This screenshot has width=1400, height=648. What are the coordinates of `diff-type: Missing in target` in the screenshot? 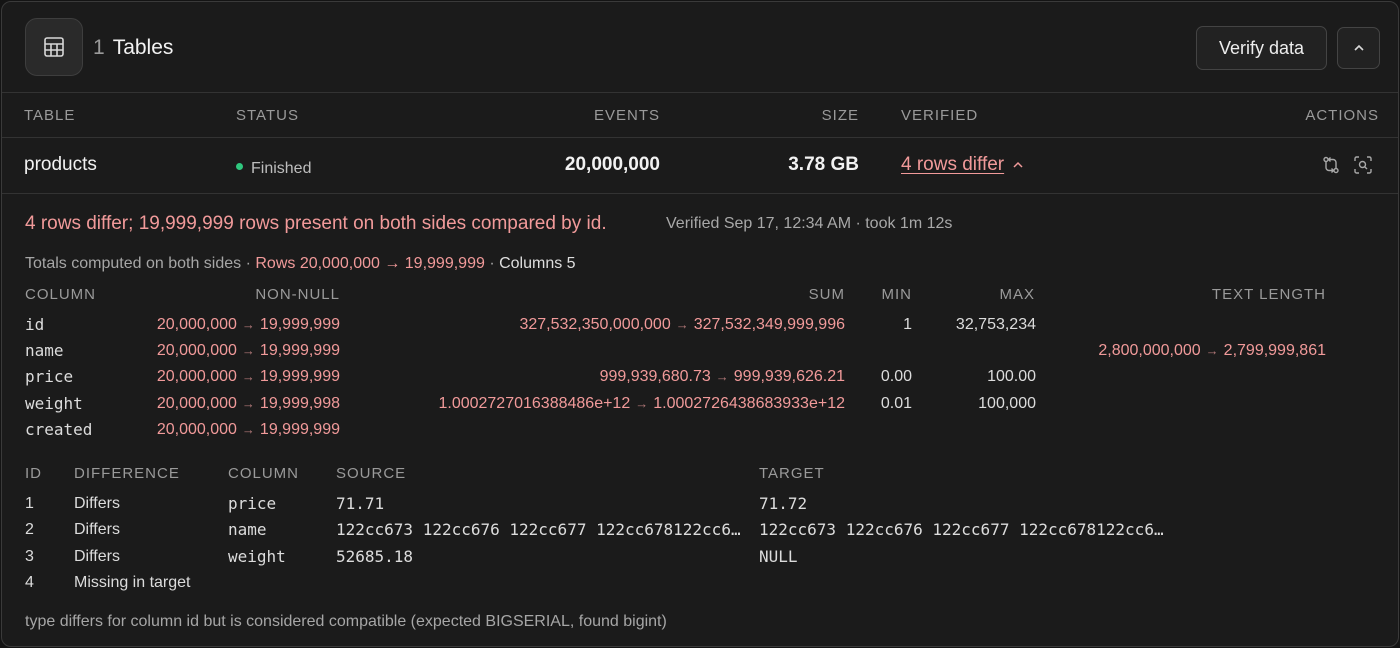 It's located at (132, 582).